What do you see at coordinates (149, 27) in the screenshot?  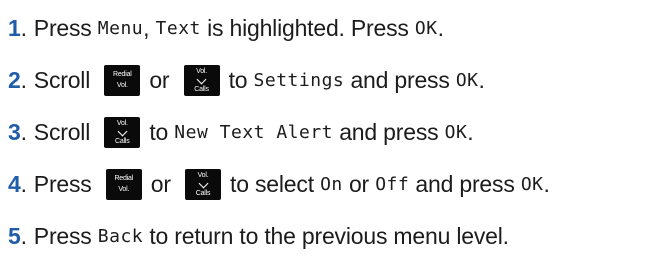 I see `step-text: ,` at bounding box center [149, 27].